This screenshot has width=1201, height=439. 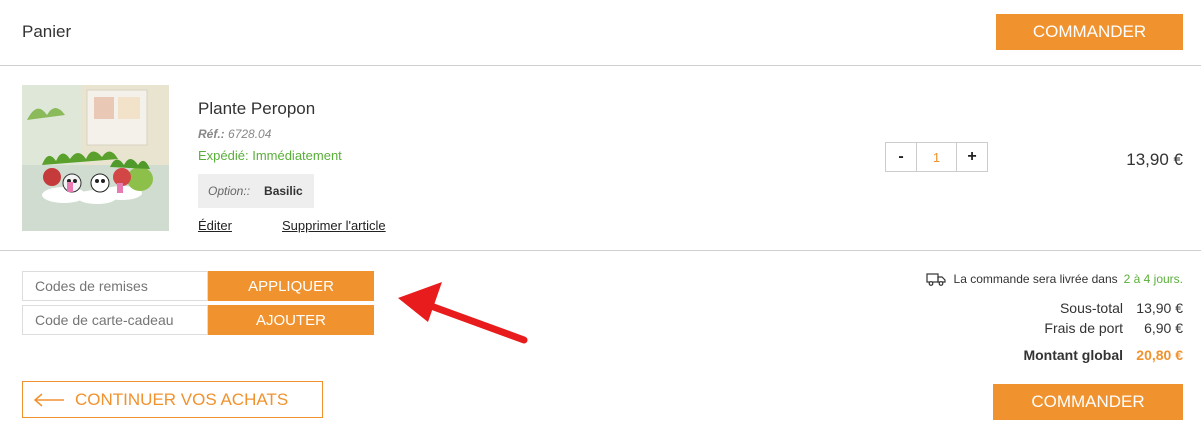 I want to click on discount-code-input, so click(x=115, y=286).